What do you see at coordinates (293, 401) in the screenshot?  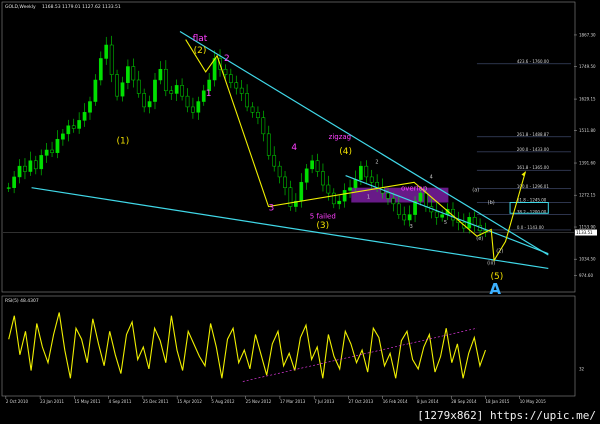 I see `time-tick-label: 17 Mar 2013` at bounding box center [293, 401].